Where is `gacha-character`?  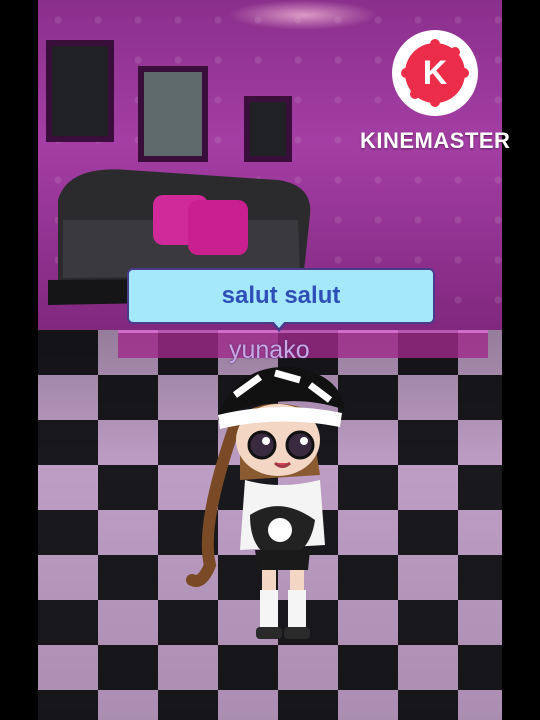 gacha-character is located at coordinates (265, 502).